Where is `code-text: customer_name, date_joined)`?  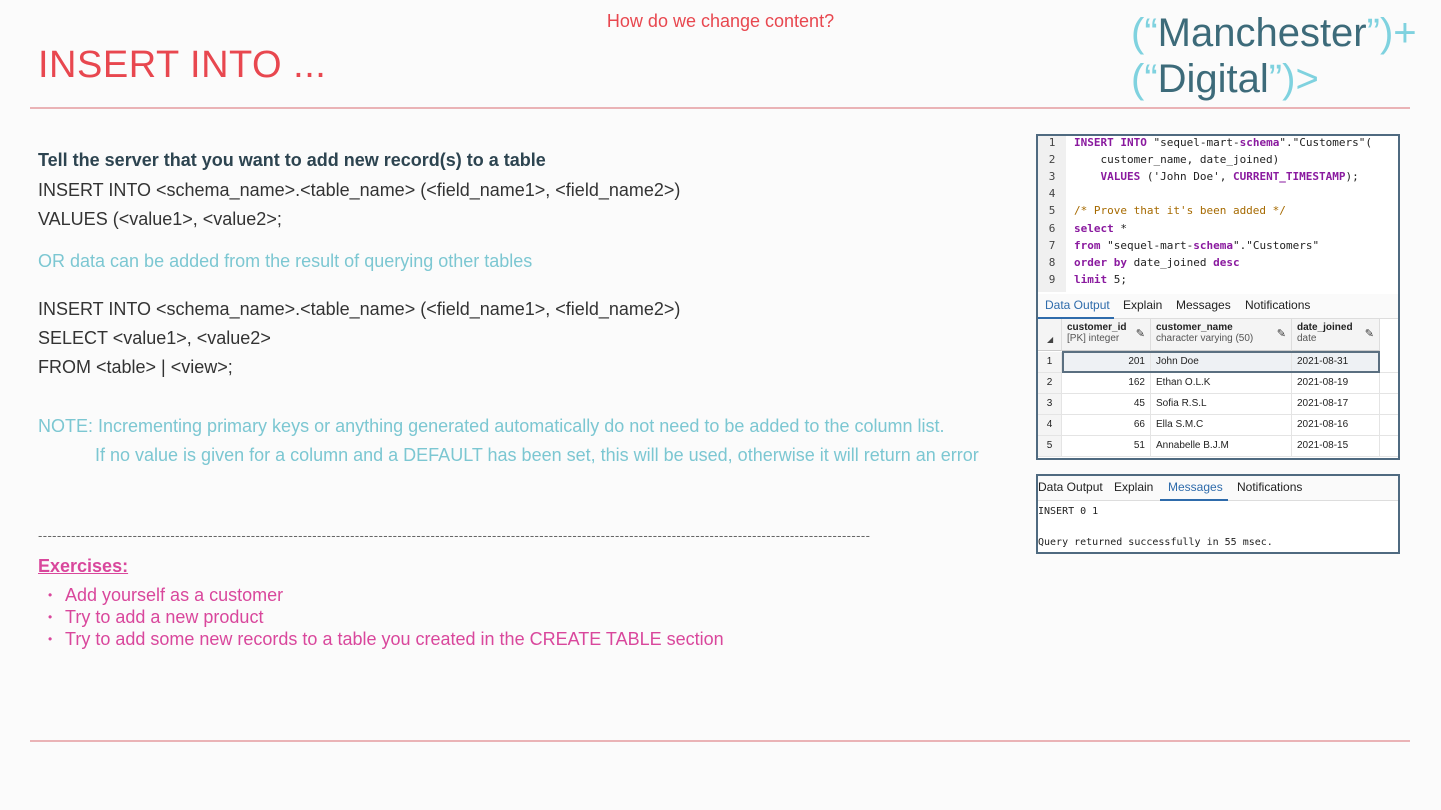 code-text: customer_name, date_joined) is located at coordinates (1177, 159).